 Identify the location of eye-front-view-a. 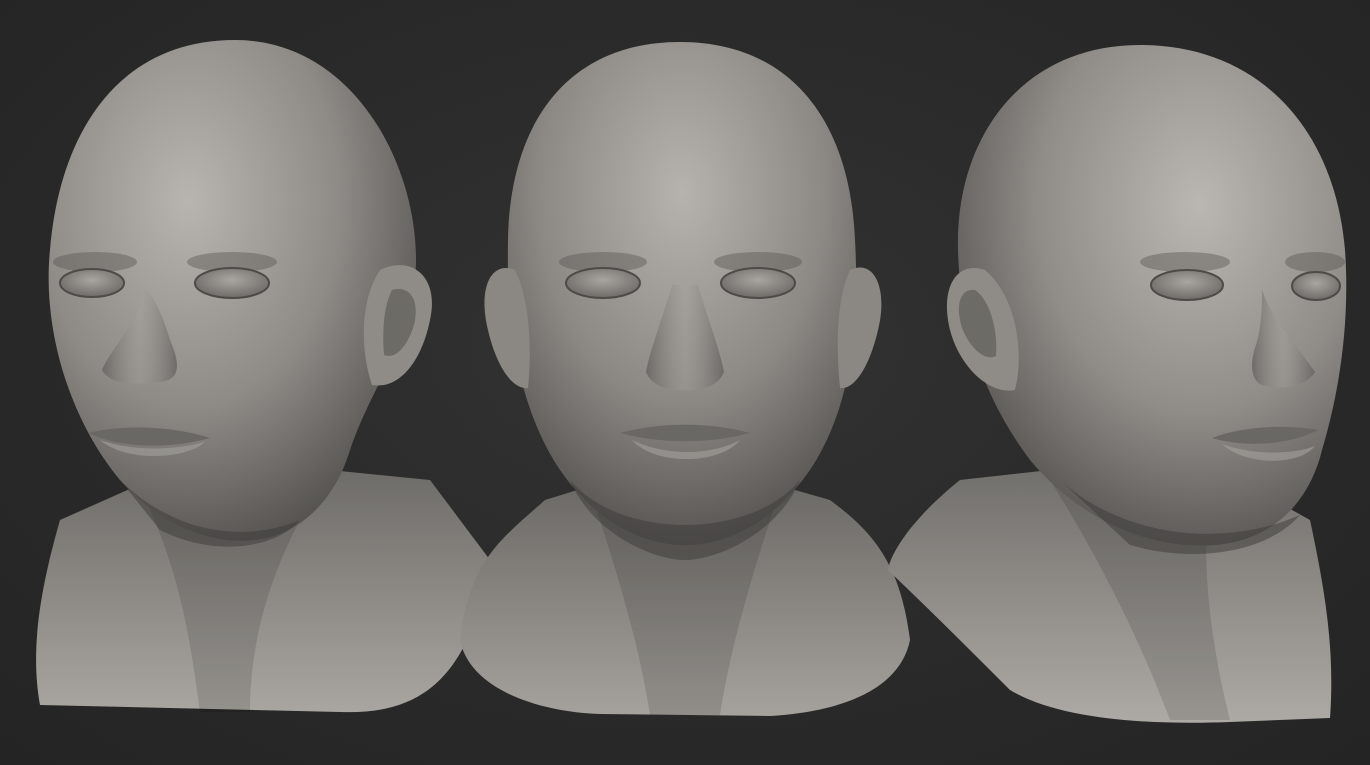
(603, 283).